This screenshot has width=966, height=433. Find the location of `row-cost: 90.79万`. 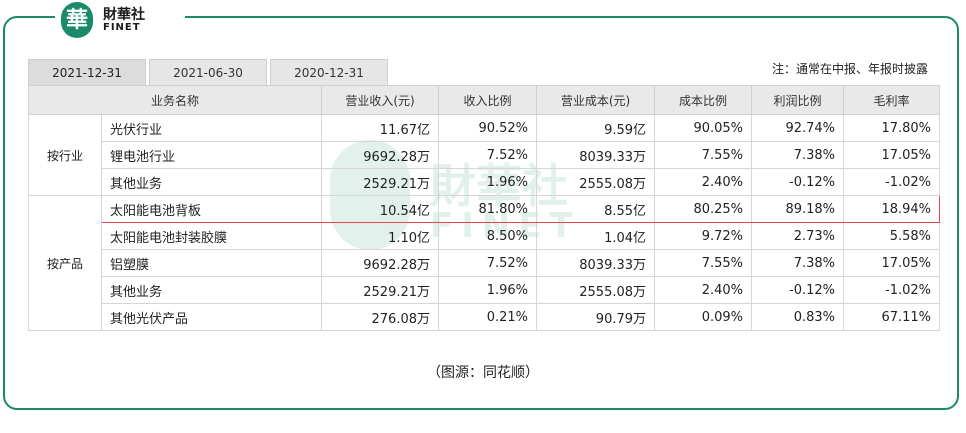

row-cost: 90.79万 is located at coordinates (596, 317).